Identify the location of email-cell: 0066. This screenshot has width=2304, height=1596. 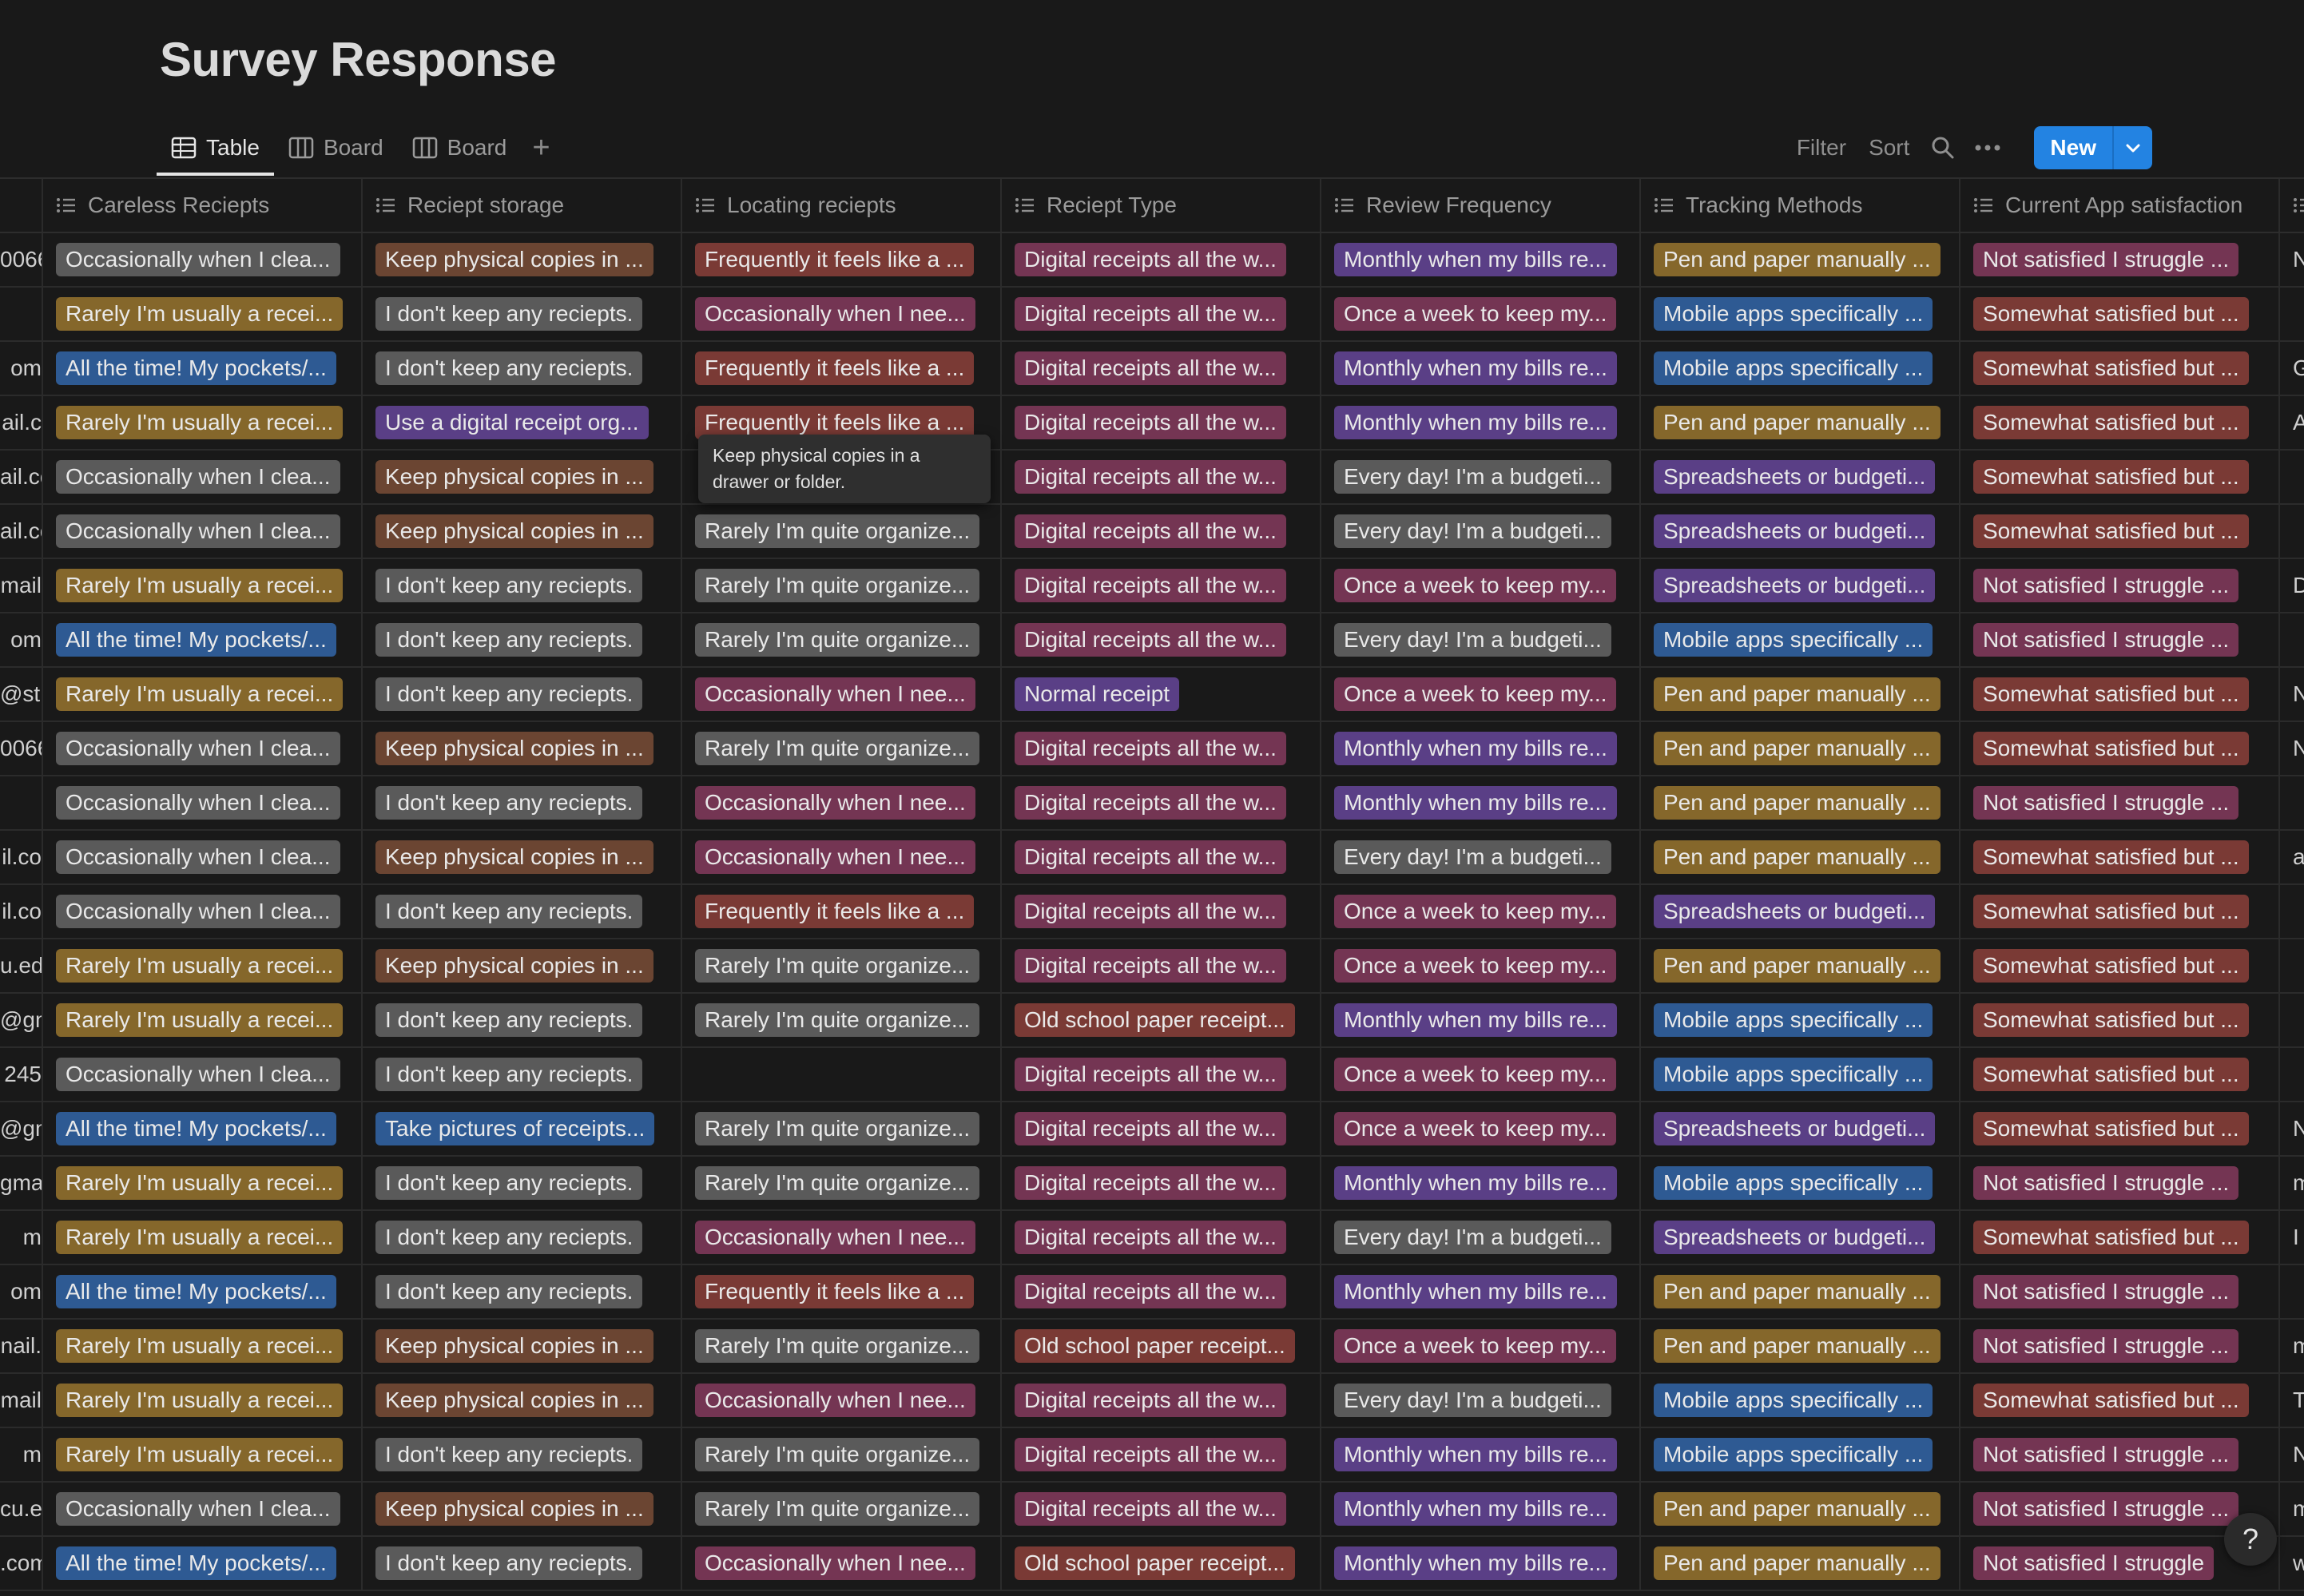
(21, 259).